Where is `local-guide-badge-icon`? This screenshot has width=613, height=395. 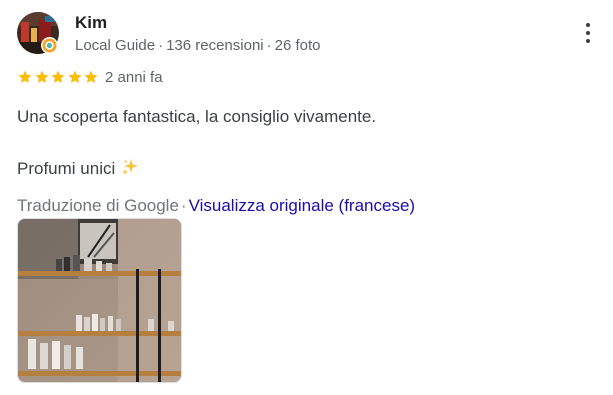
local-guide-badge-icon is located at coordinates (49, 45).